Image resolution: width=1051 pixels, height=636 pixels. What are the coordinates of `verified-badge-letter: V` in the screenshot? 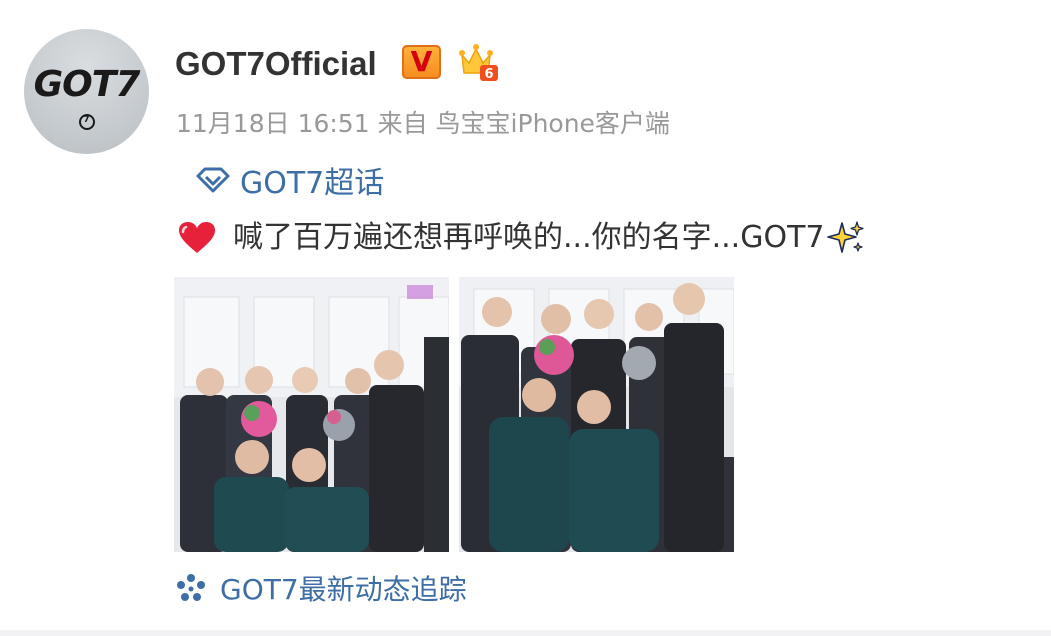 It's located at (421, 61).